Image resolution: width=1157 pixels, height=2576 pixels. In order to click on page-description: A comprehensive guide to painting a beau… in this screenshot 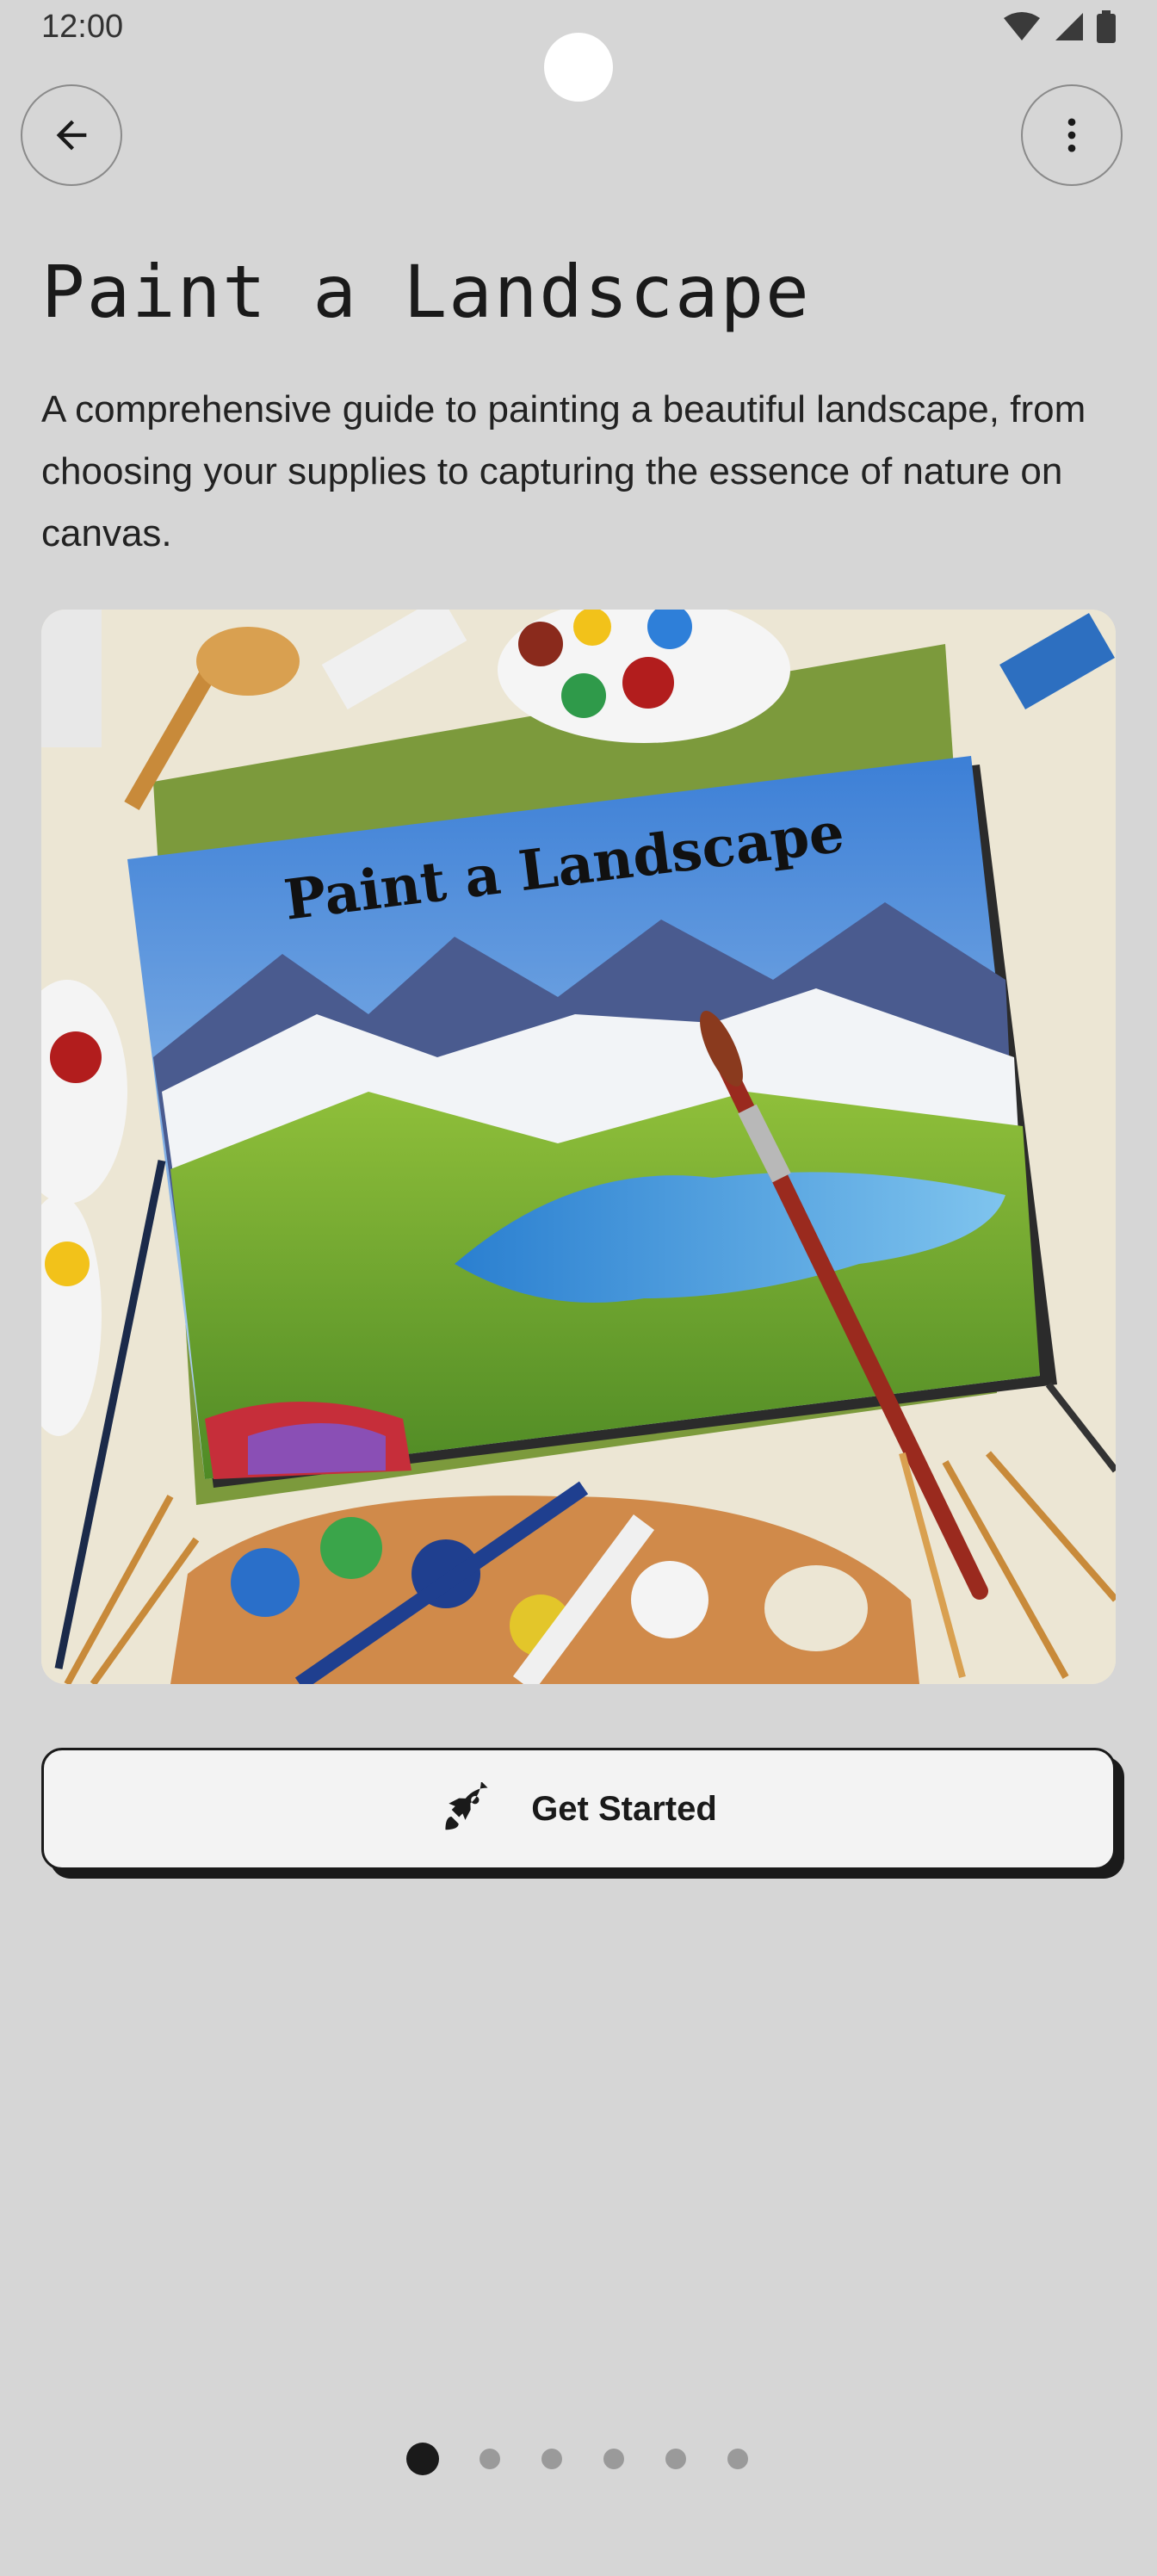, I will do `click(563, 471)`.